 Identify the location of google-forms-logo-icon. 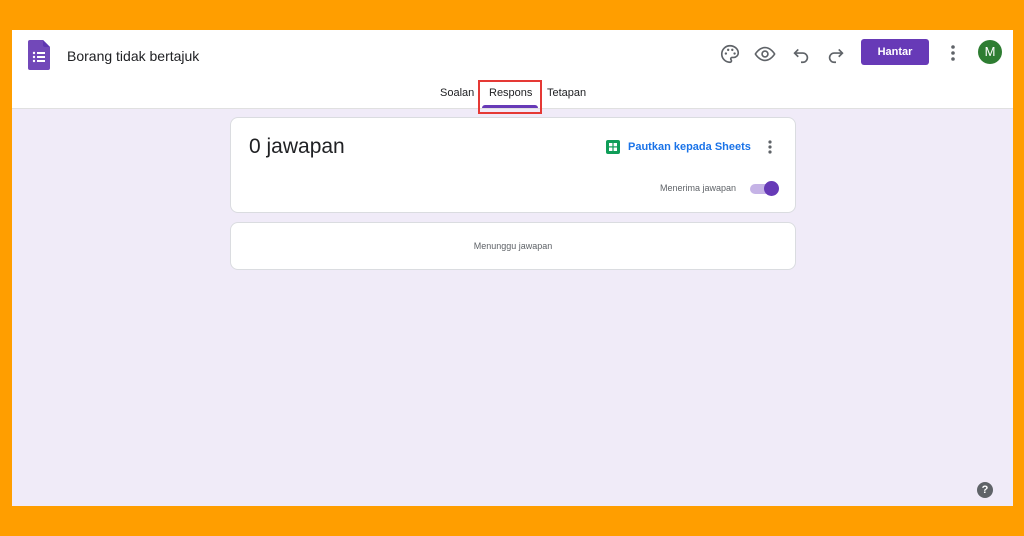
(39, 55).